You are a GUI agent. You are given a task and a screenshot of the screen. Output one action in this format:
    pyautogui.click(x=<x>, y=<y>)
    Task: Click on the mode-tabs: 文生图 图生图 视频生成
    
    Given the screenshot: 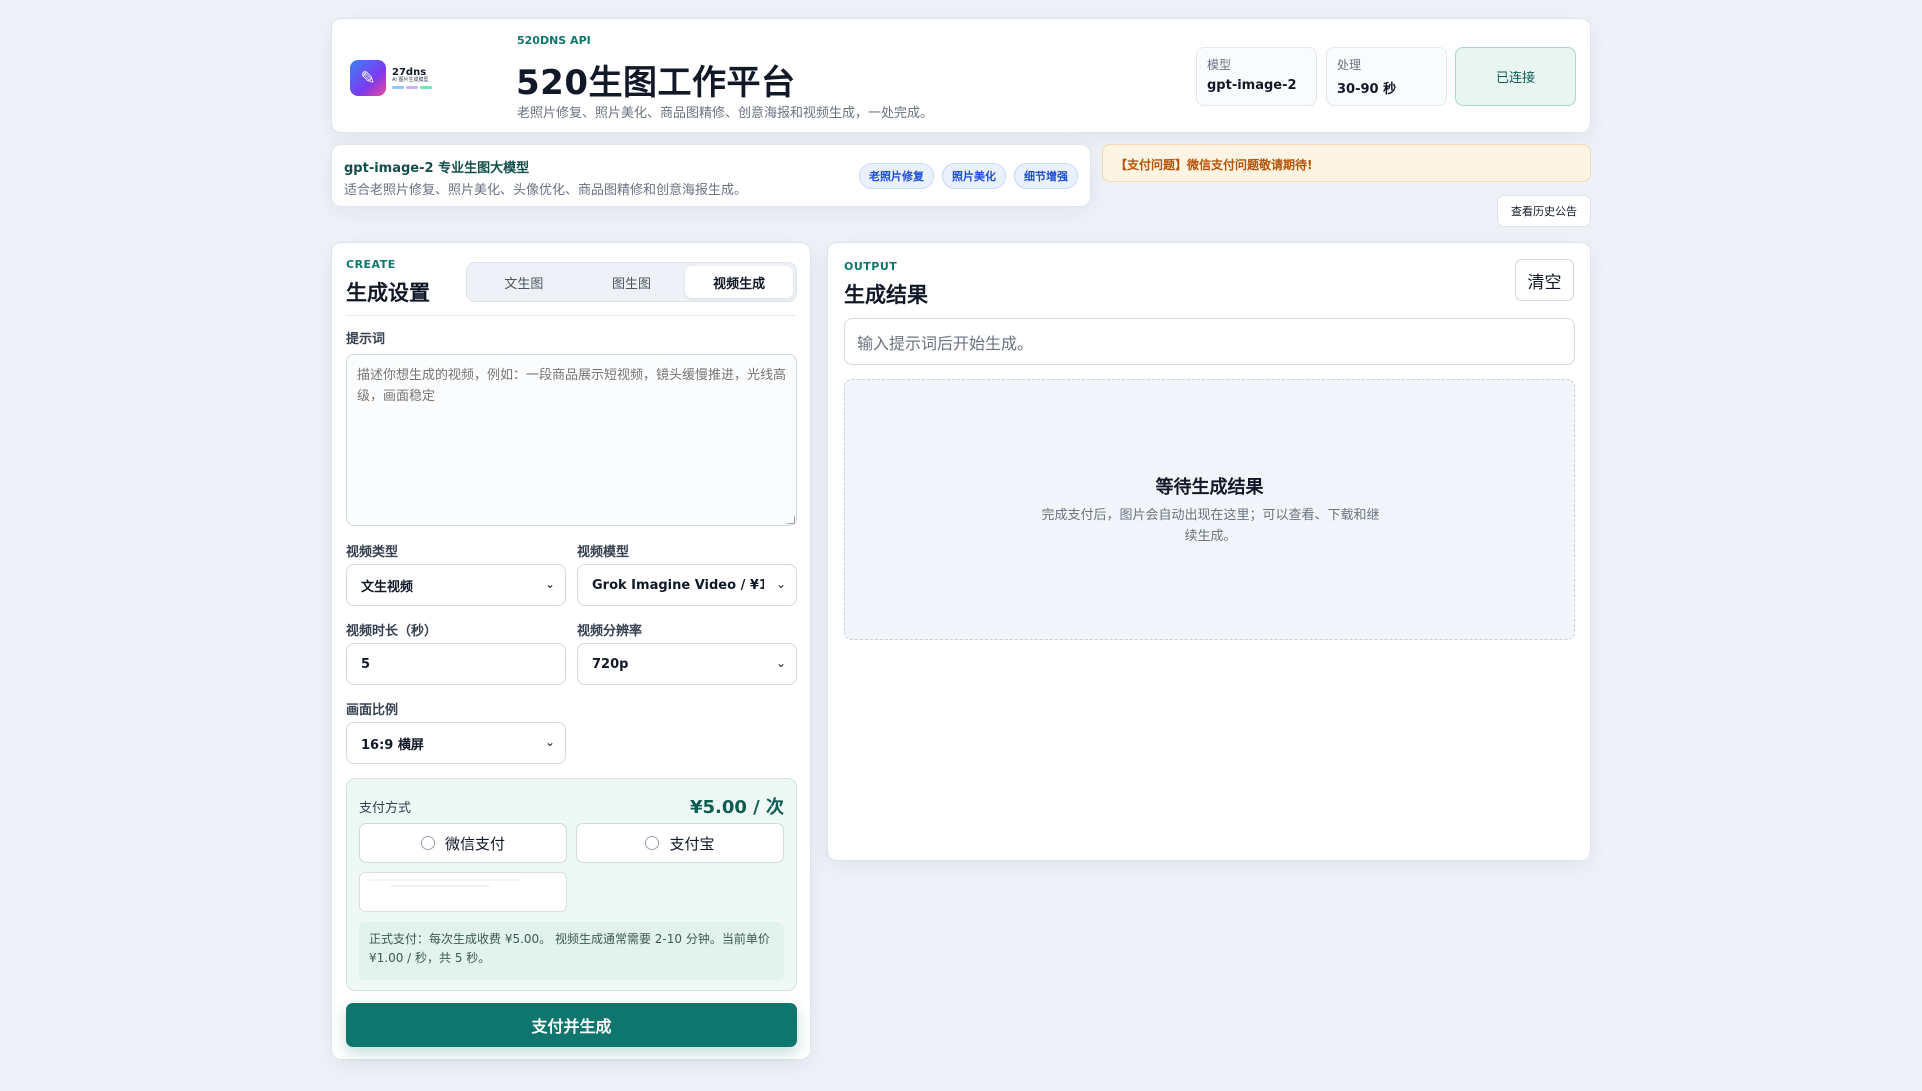 What is the action you would take?
    pyautogui.click(x=631, y=282)
    